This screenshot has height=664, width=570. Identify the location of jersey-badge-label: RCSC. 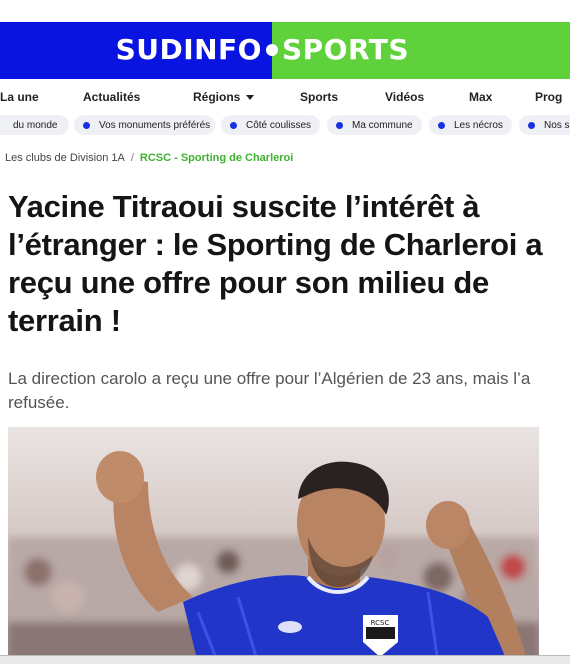
(380, 623).